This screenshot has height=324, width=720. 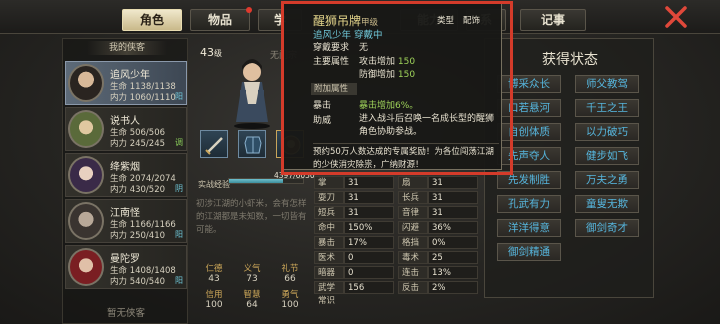 What do you see at coordinates (570, 60) in the screenshot?
I see `states-title: 获得状态` at bounding box center [570, 60].